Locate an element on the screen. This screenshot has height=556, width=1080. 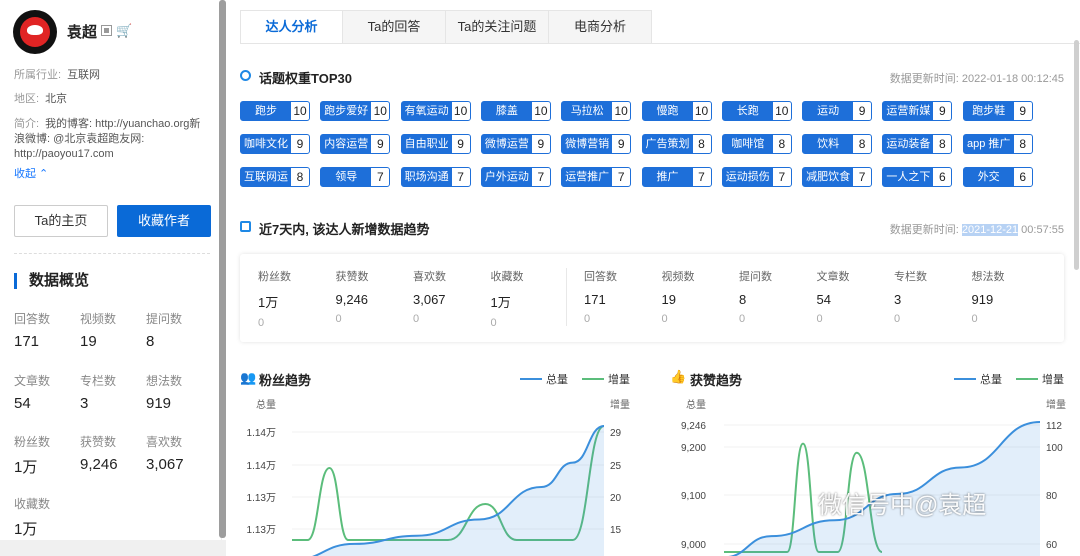
sidebar-scrollbar is located at coordinates (222, 269).